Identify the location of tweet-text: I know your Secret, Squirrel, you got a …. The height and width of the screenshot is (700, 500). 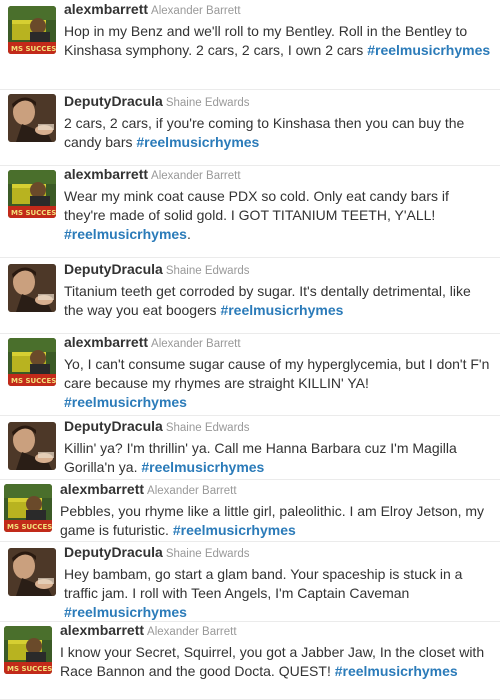
(276, 662).